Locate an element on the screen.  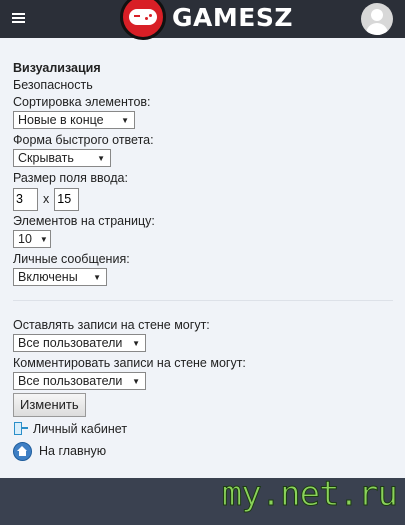
divider is located at coordinates (203, 300).